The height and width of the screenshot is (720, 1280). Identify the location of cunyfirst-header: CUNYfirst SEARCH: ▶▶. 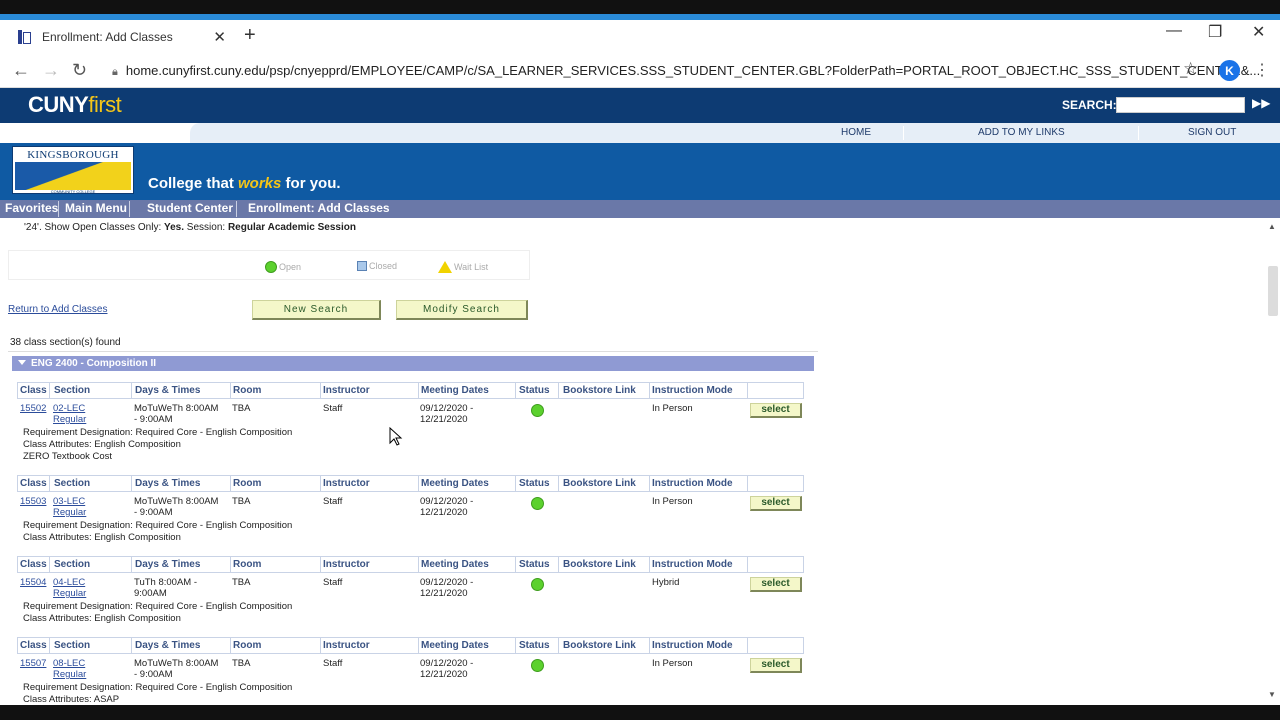
(640, 105).